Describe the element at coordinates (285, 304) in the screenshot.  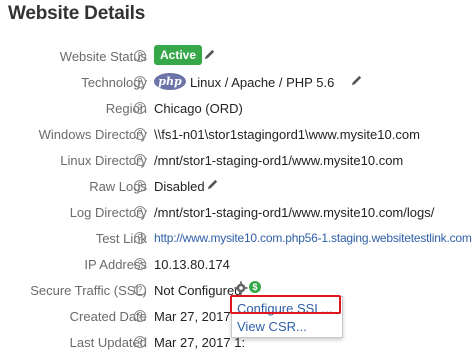
I see `highlight-box` at that location.